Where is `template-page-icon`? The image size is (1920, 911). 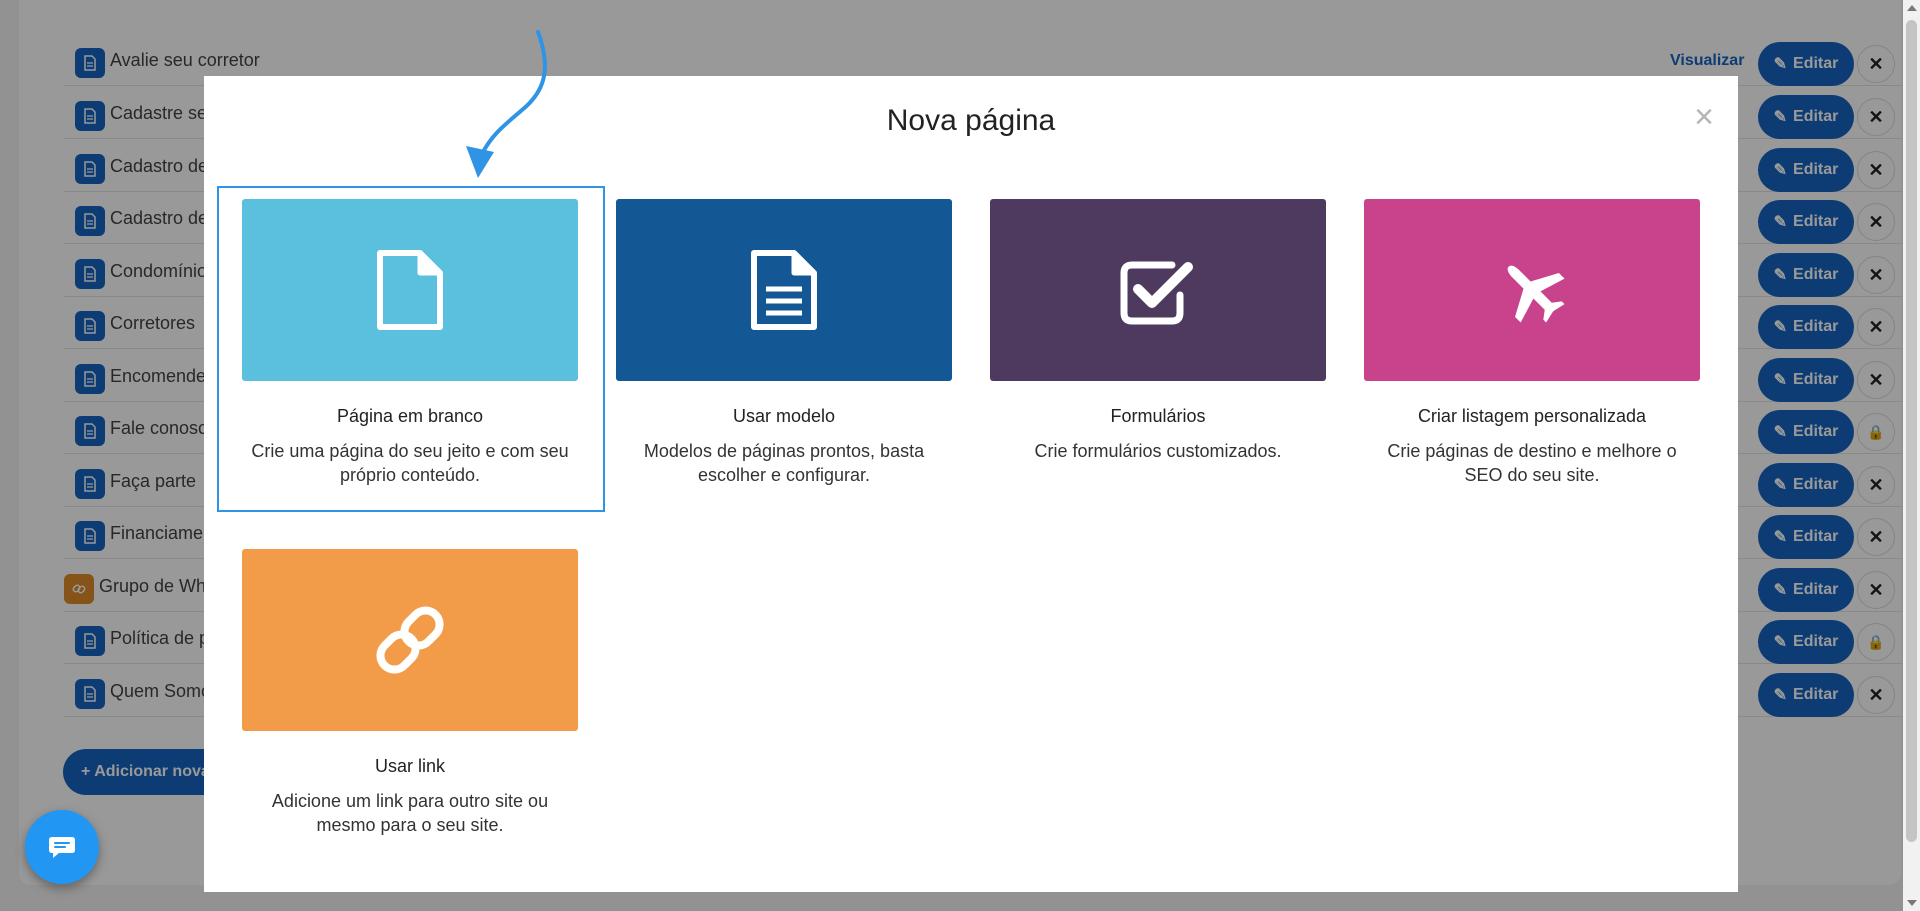 template-page-icon is located at coordinates (784, 290).